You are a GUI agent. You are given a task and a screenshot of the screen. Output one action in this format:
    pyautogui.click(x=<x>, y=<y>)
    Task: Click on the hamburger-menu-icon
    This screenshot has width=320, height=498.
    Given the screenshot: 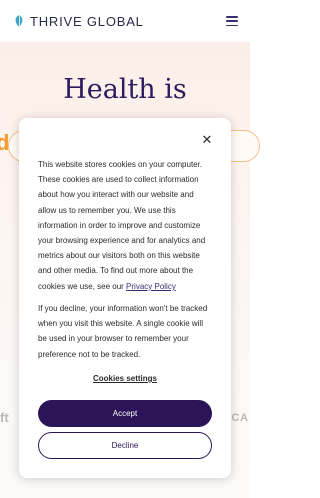 What is the action you would take?
    pyautogui.click(x=232, y=21)
    